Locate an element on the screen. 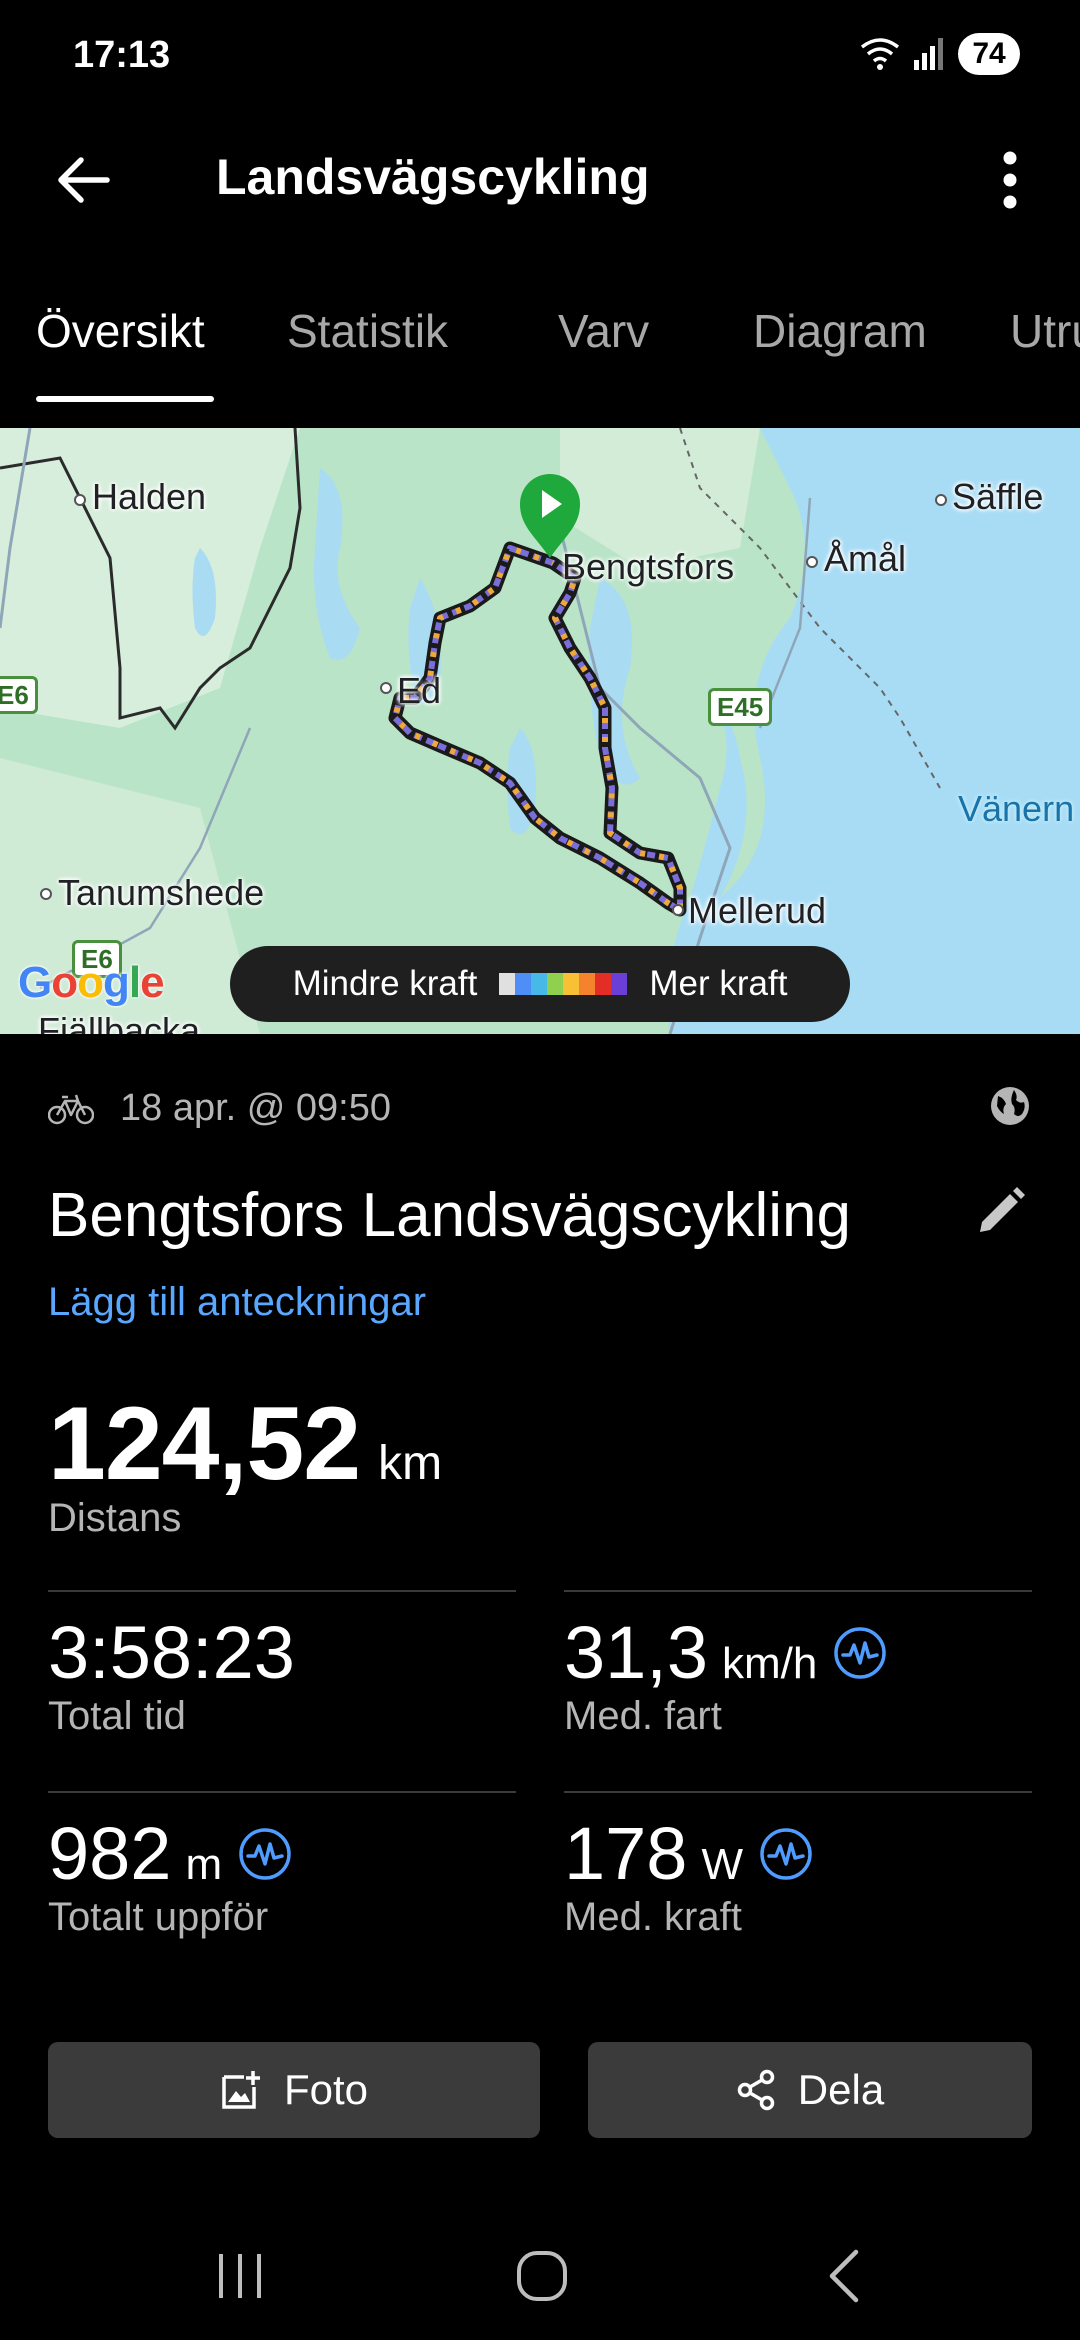  back-button is located at coordinates (84, 180).